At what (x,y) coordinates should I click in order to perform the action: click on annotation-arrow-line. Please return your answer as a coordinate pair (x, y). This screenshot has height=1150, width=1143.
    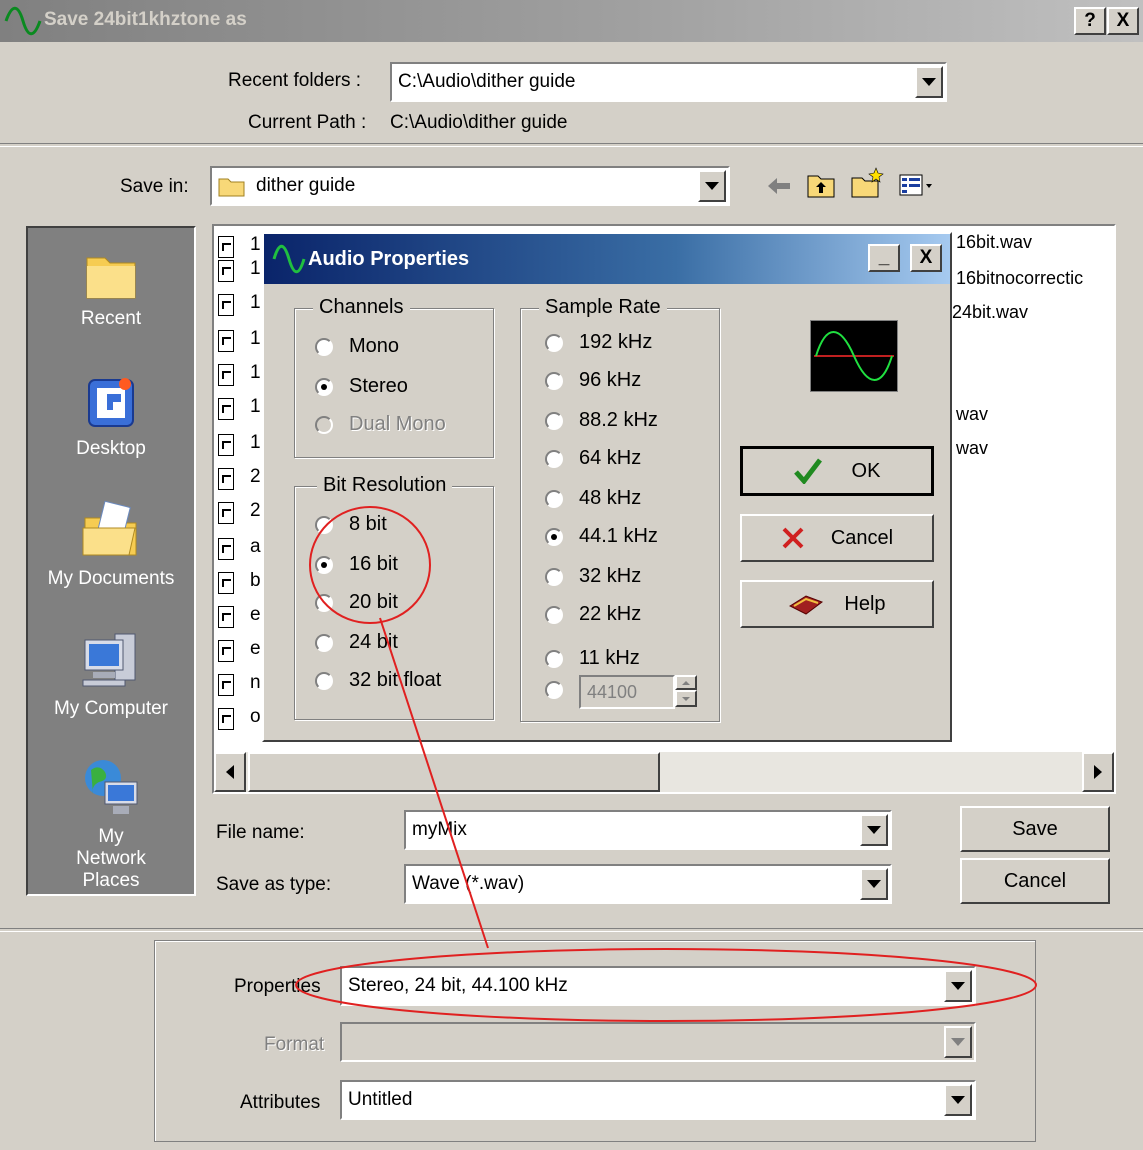
    Looking at the image, I should click on (434, 783).